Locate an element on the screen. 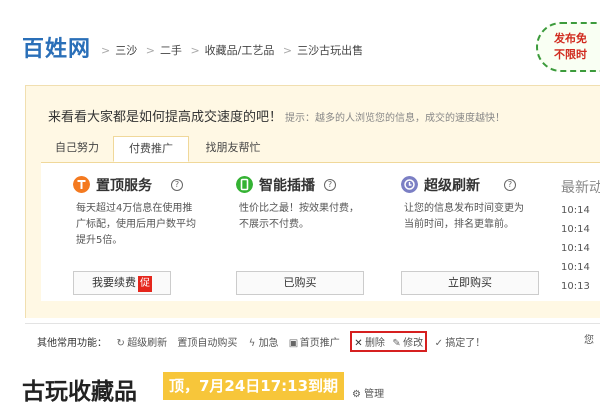  panel-heading: 来看看大家都是如何提高成交速度的吧！ 提示：越多的人浏览您的信息，成交的速度越快！ is located at coordinates (276, 115).